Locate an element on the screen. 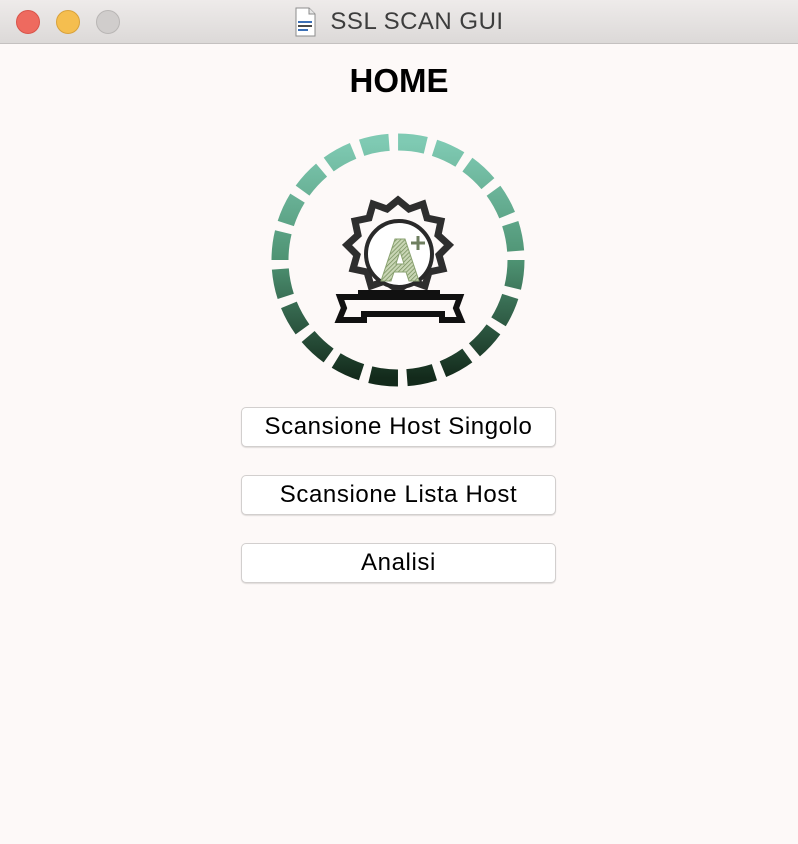 The height and width of the screenshot is (844, 798). ssl-grade-a-plus-badge-icon is located at coordinates (398, 260).